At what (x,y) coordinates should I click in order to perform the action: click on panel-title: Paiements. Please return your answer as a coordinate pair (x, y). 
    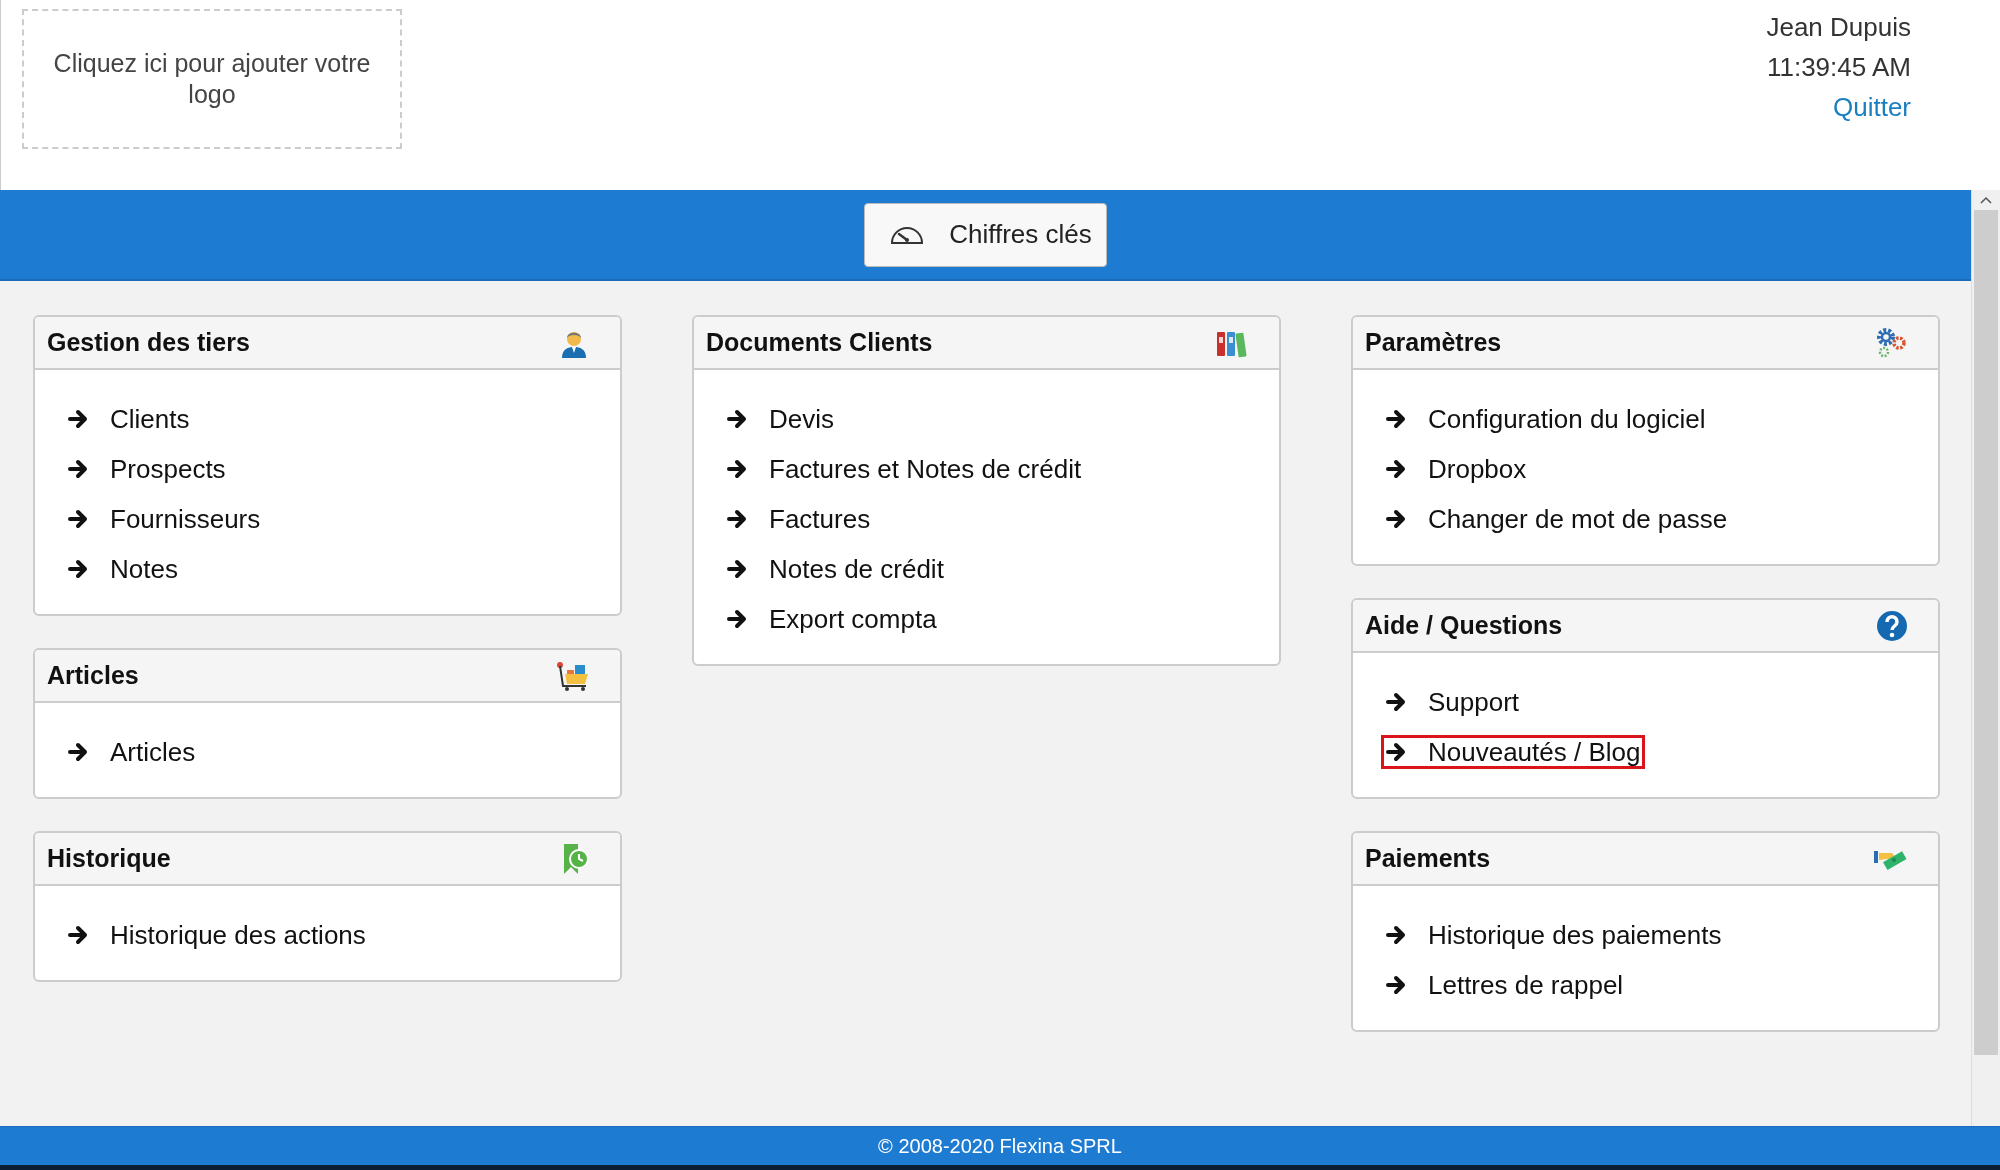
    Looking at the image, I should click on (1428, 858).